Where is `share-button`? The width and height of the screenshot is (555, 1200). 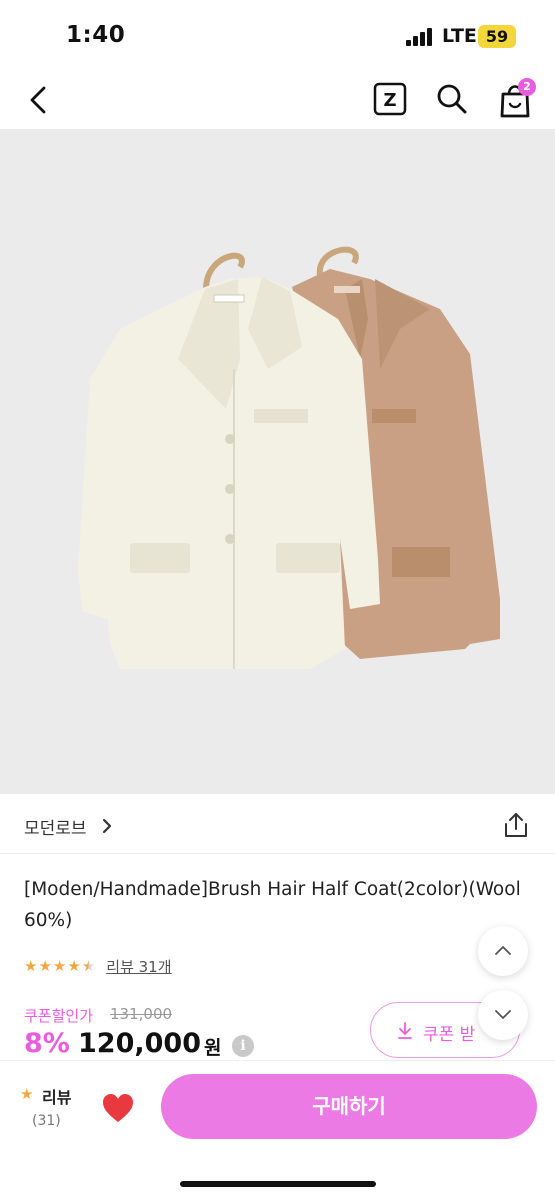 share-button is located at coordinates (516, 825).